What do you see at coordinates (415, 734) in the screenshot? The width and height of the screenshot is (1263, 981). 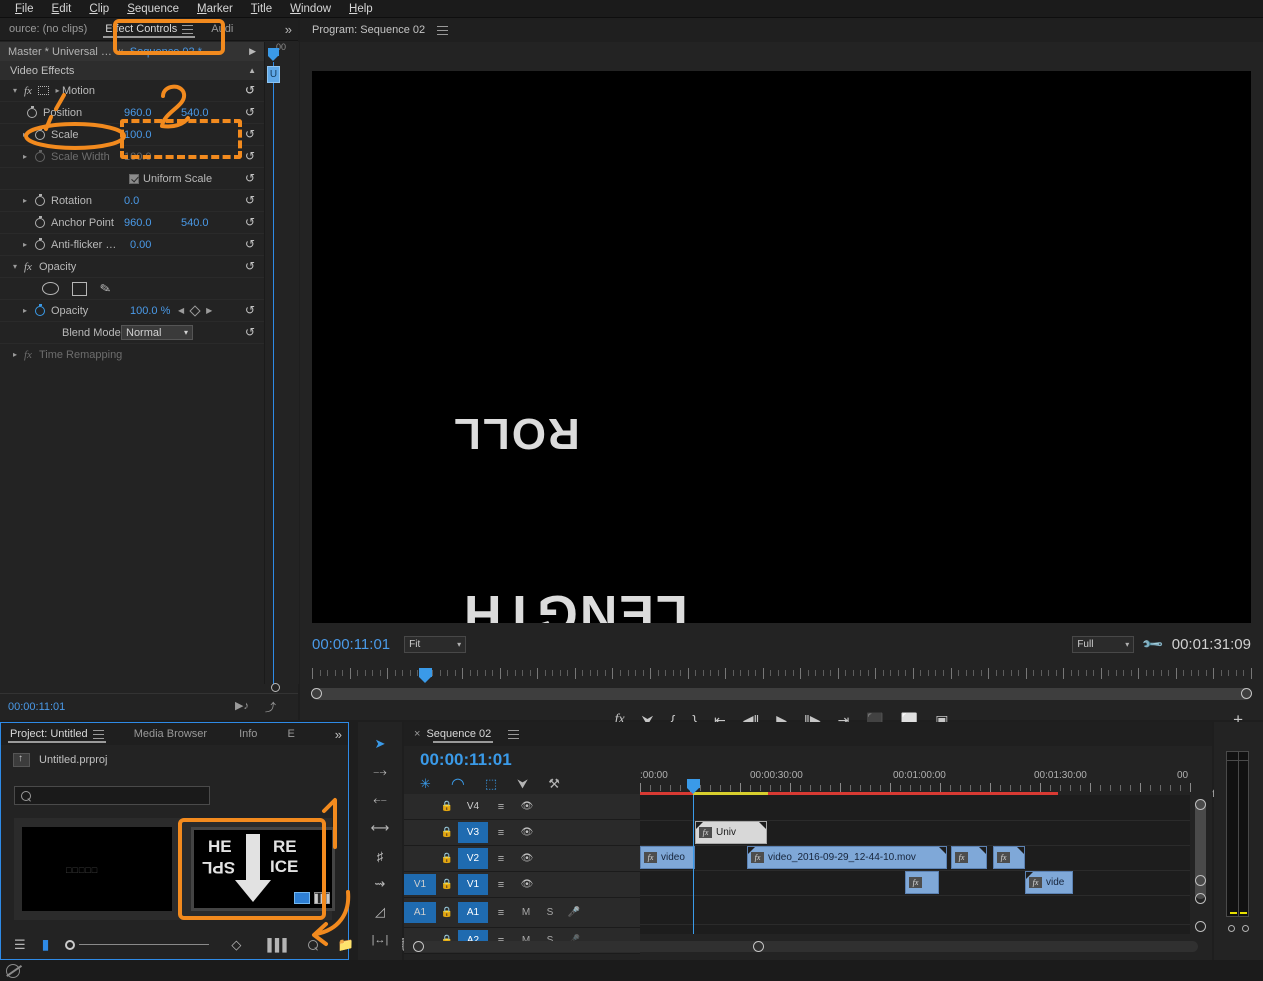 I see `close-icon: ×` at bounding box center [415, 734].